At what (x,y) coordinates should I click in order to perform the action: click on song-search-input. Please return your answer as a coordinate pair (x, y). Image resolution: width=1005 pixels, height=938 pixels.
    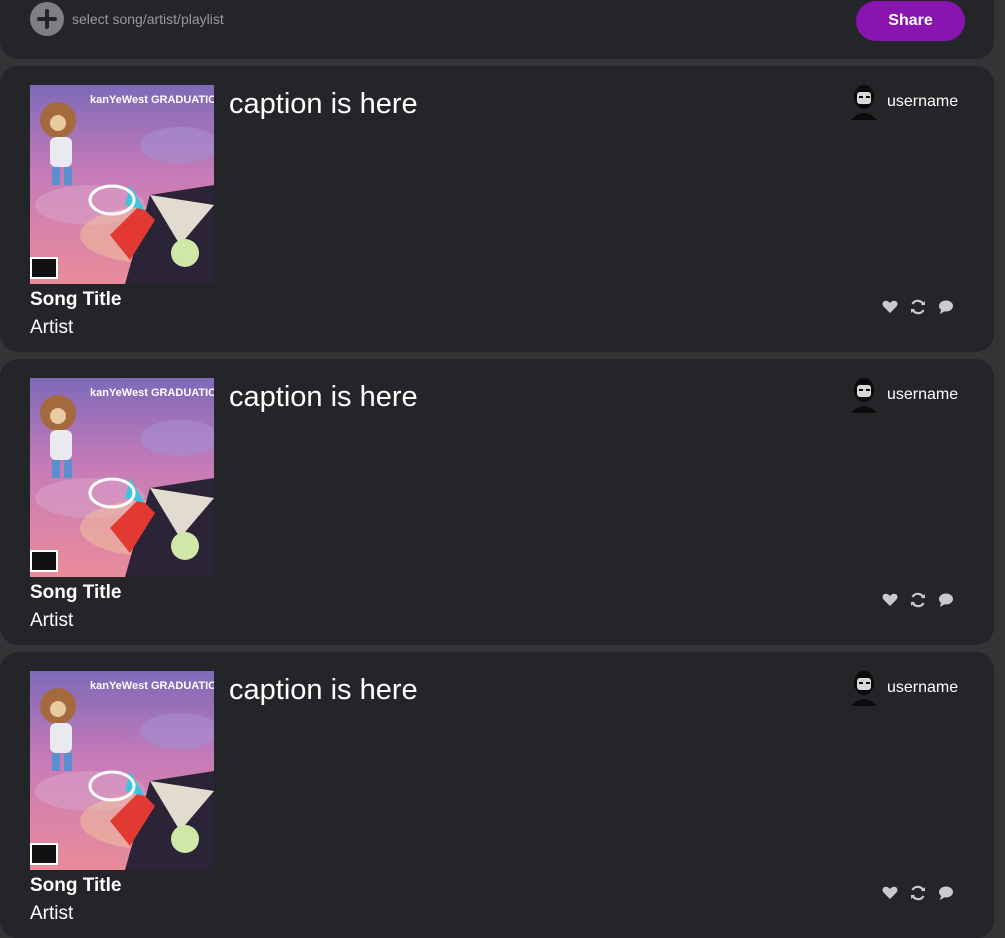
    Looking at the image, I should click on (272, 19).